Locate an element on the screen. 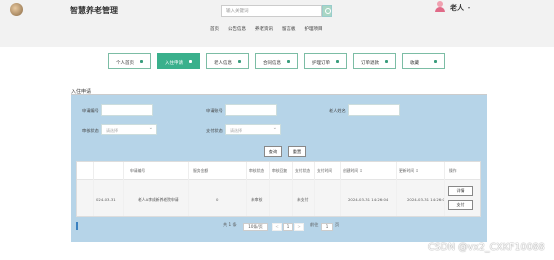 The image size is (554, 260). pay-button: 支付 is located at coordinates (460, 205).